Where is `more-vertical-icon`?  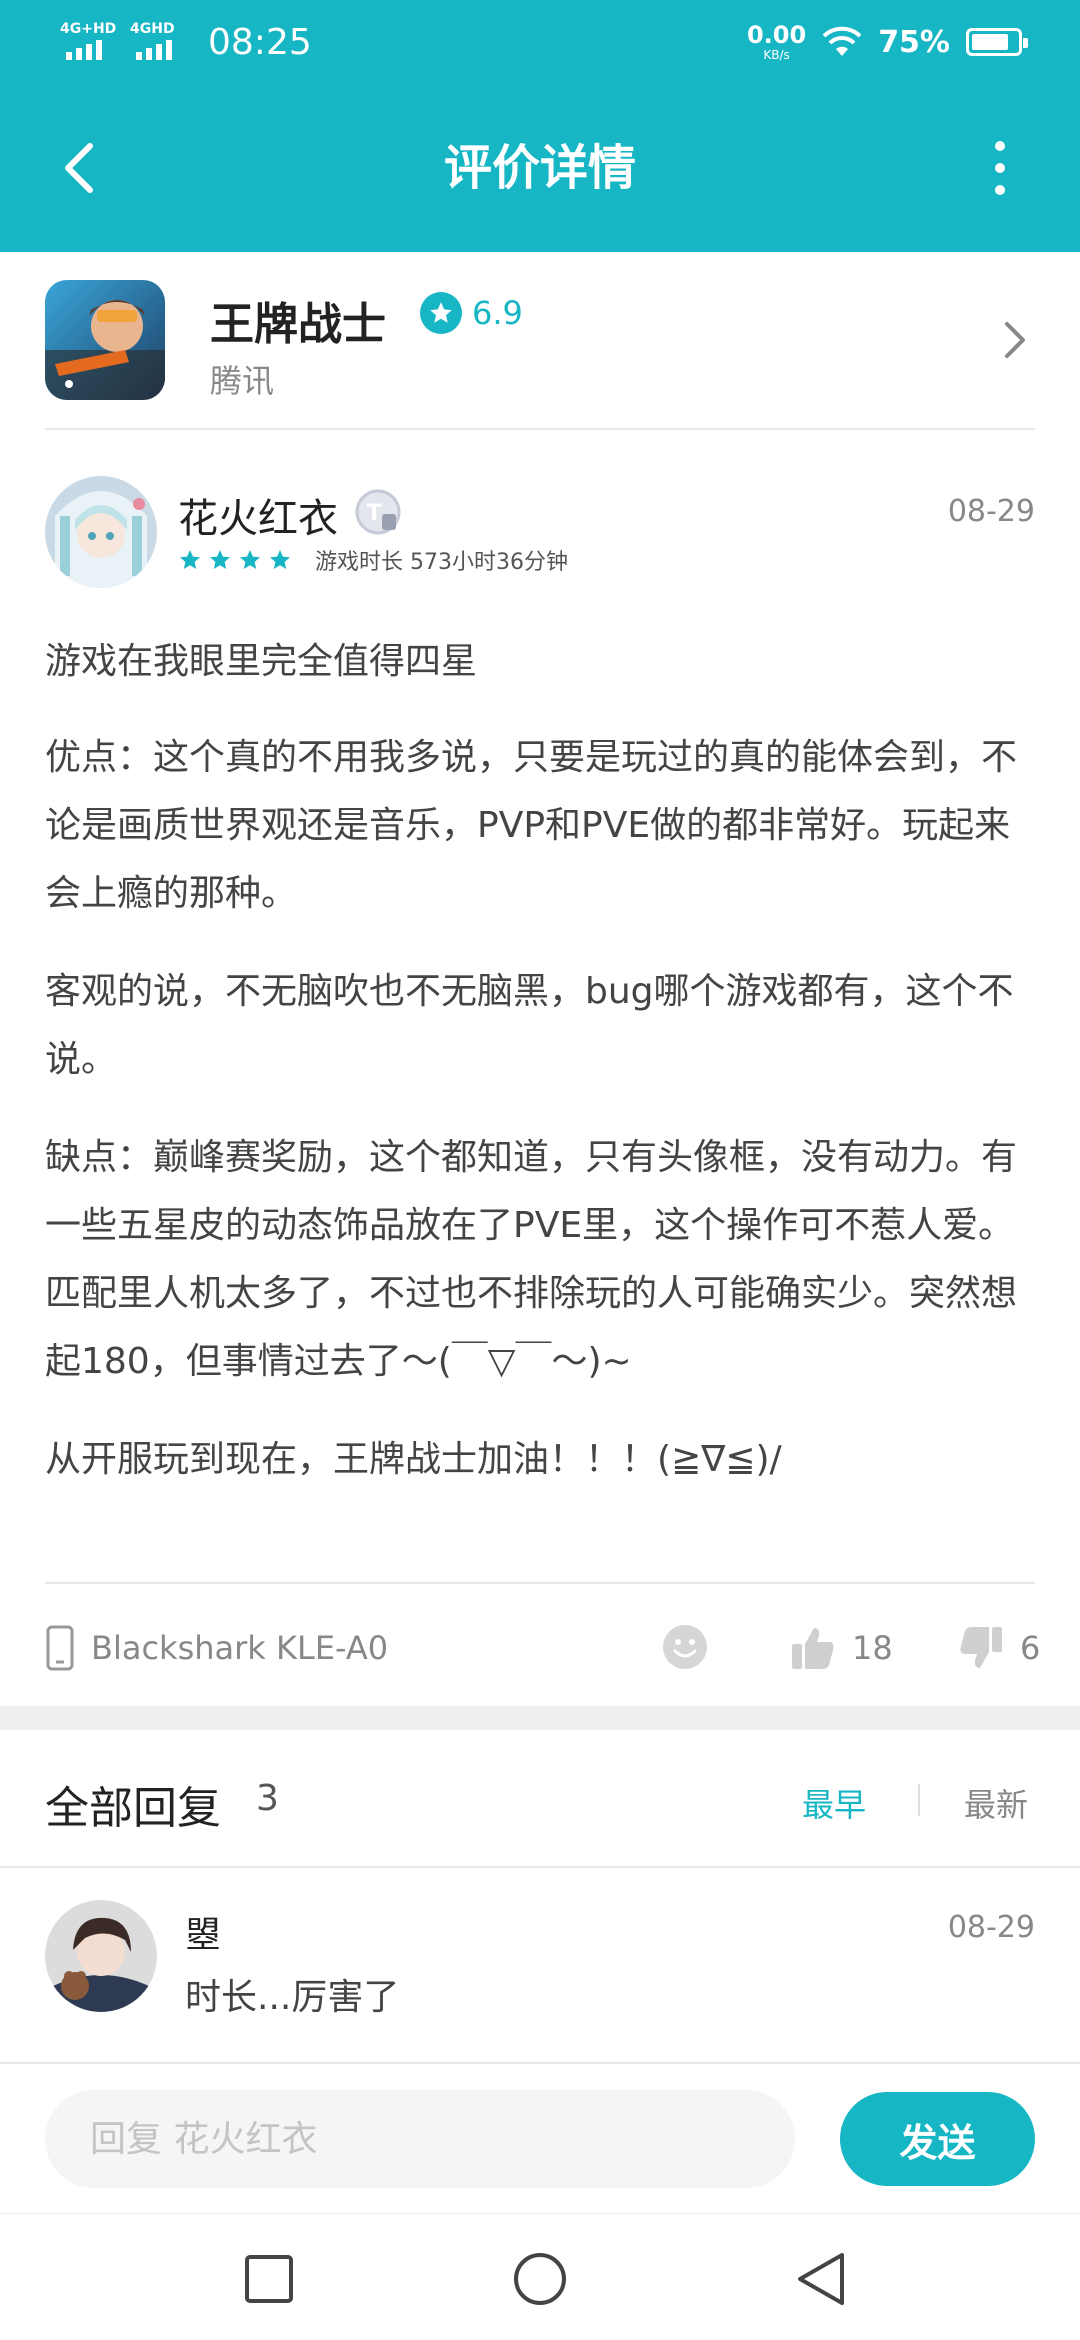
more-vertical-icon is located at coordinates (1000, 146).